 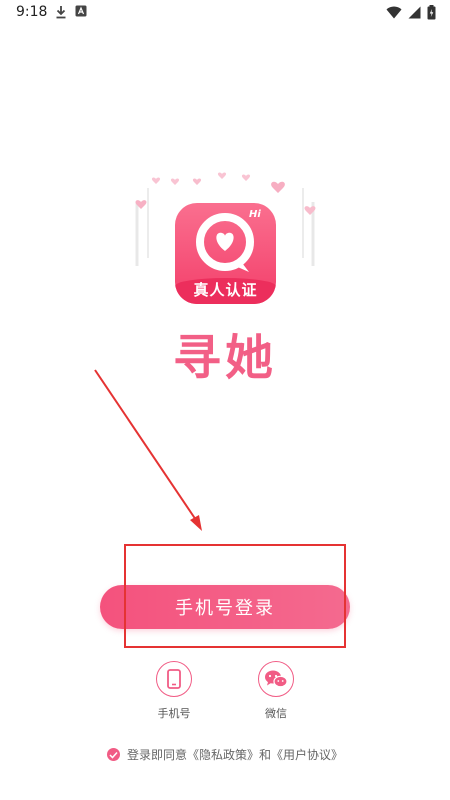 What do you see at coordinates (307, 754) in the screenshot?
I see `user-agreement-link: 《用户协议》` at bounding box center [307, 754].